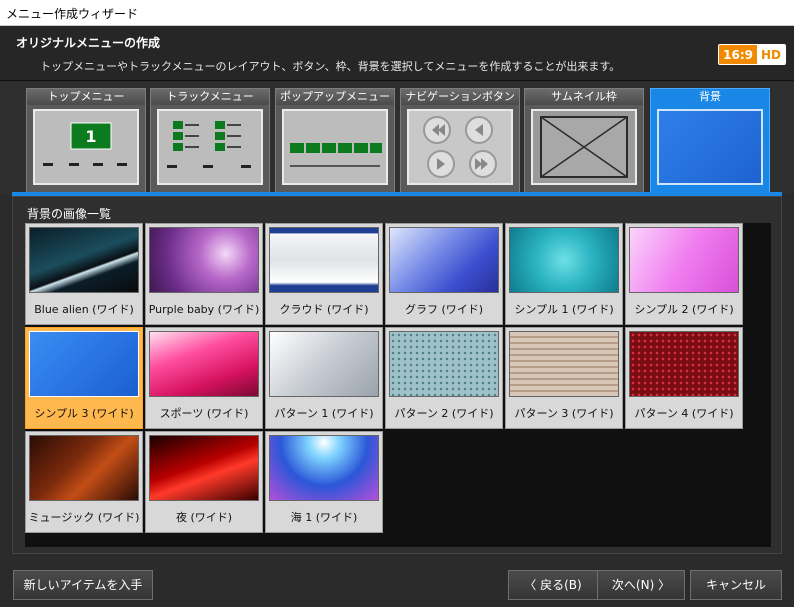 This screenshot has height=607, width=794. I want to click on cancel-button: キャンセル, so click(736, 585).